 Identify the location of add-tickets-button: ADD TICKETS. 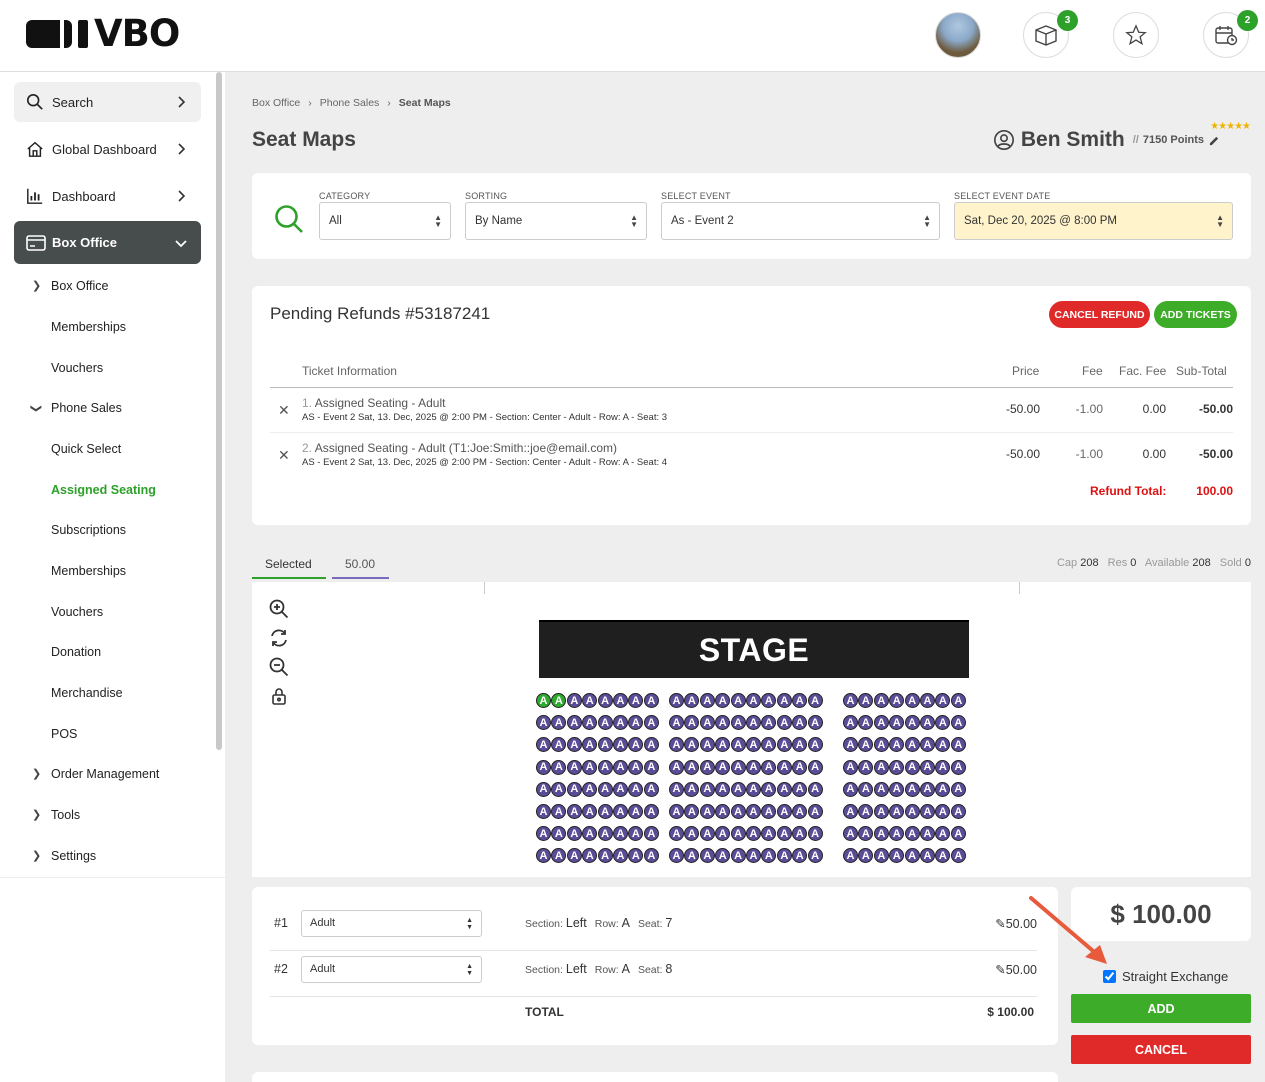
(1195, 314).